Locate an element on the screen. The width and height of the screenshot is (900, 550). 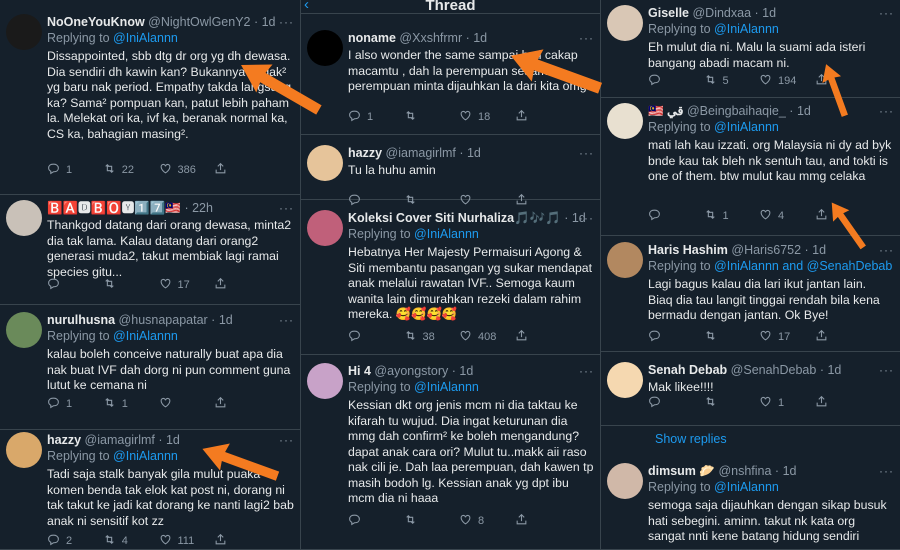
timestamp: 22h is located at coordinates (202, 208).